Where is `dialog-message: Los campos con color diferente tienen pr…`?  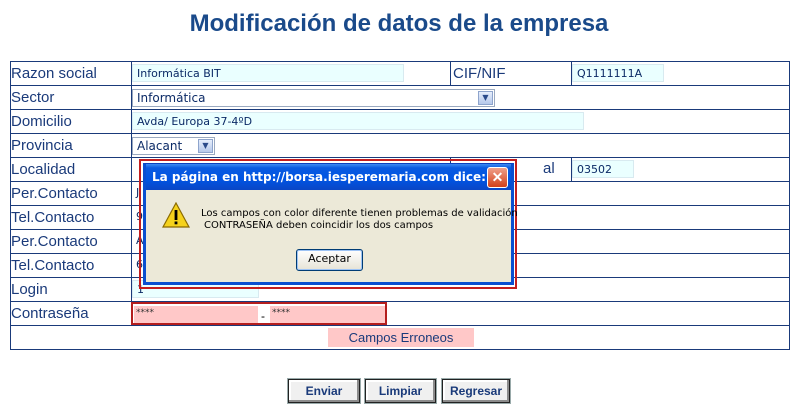
dialog-message: Los campos con color diferente tienen pr… is located at coordinates (359, 220).